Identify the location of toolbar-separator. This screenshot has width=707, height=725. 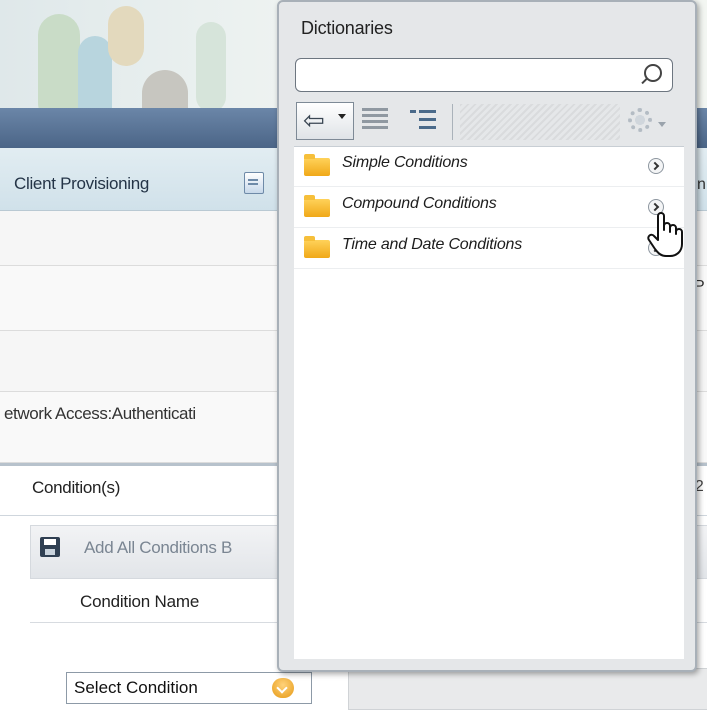
(452, 122).